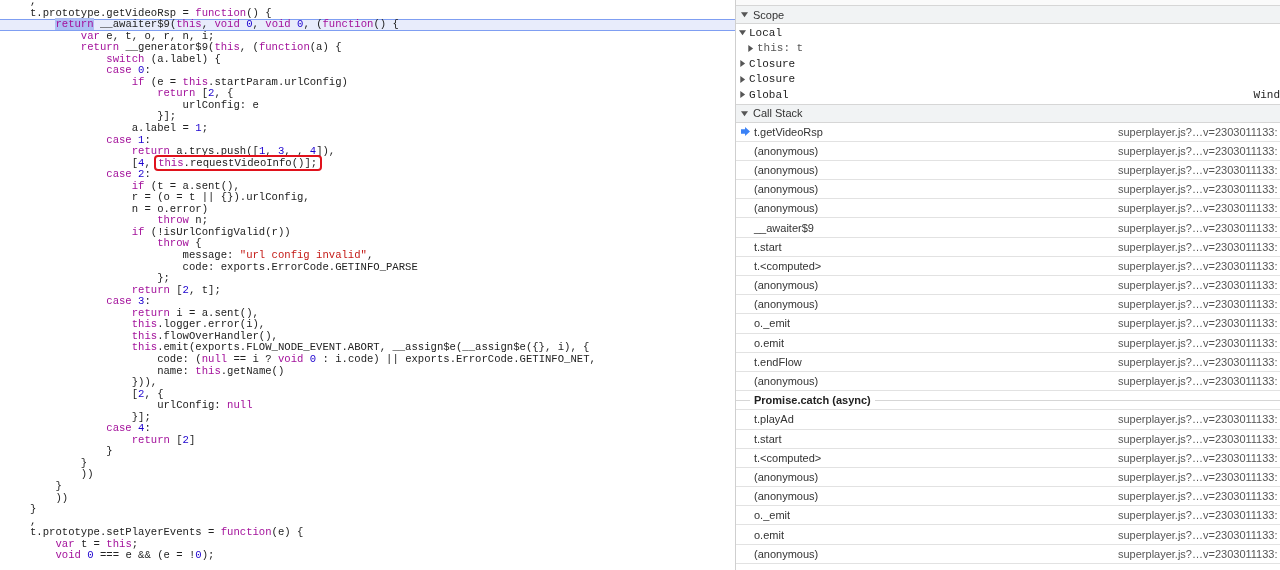 The image size is (1280, 570). I want to click on scope-item: Global, so click(769, 94).